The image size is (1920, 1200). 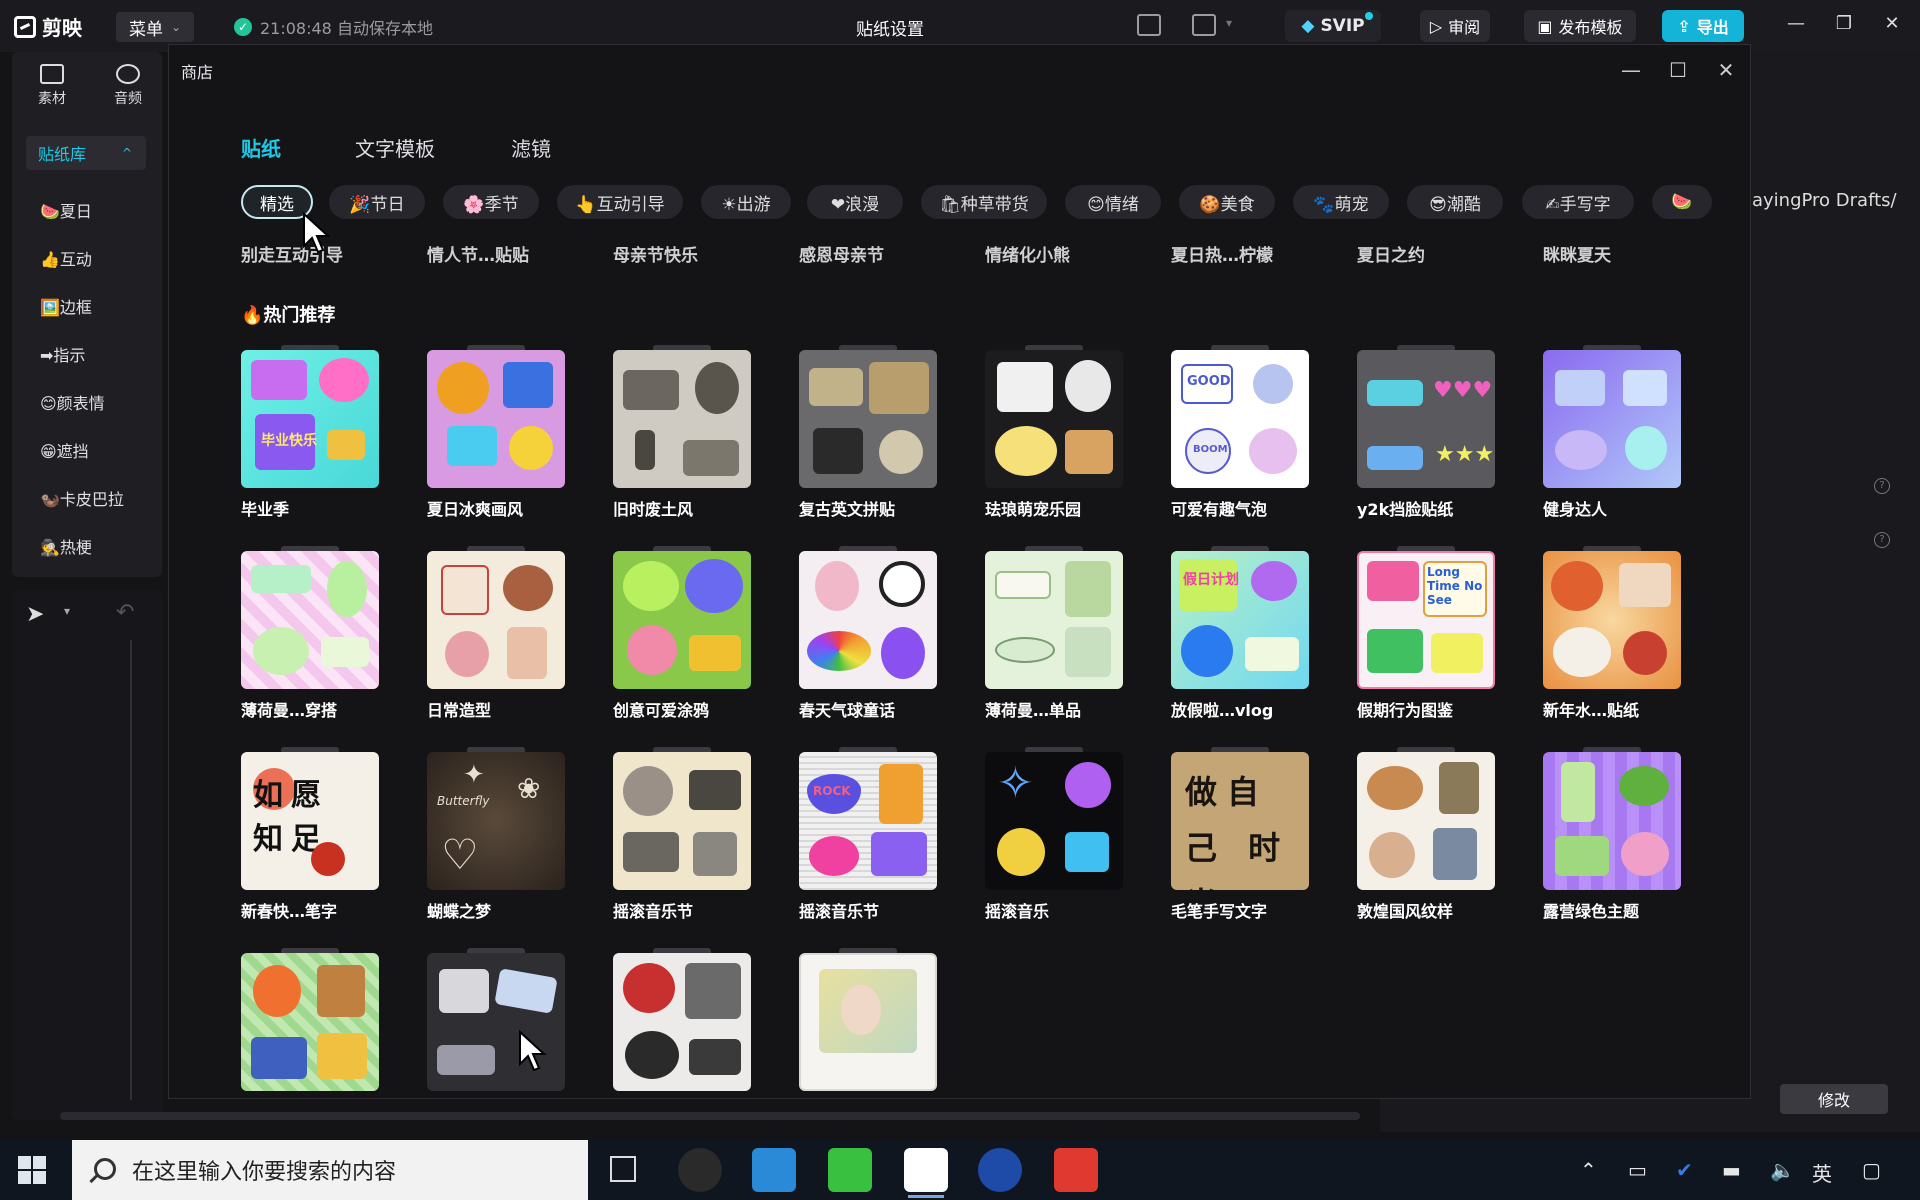 I want to click on dialog-close-icon: ✕, so click(x=1726, y=70).